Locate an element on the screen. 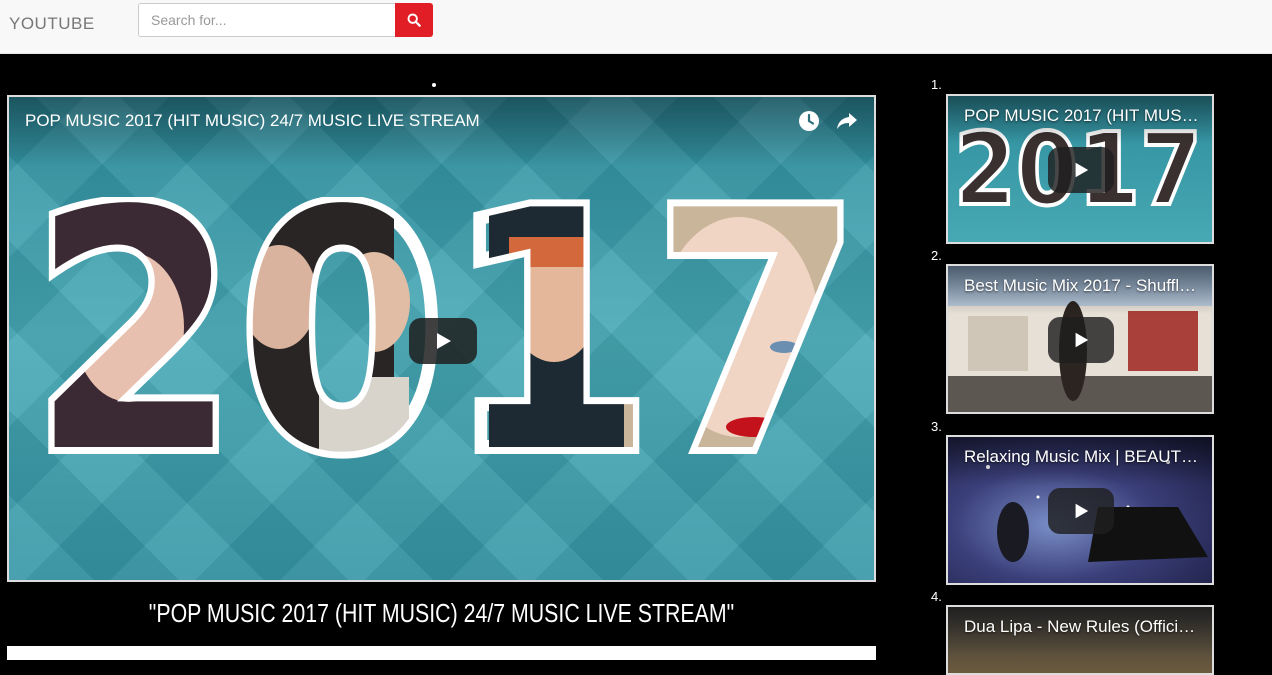 The height and width of the screenshot is (675, 1272). search-form is located at coordinates (285, 20).